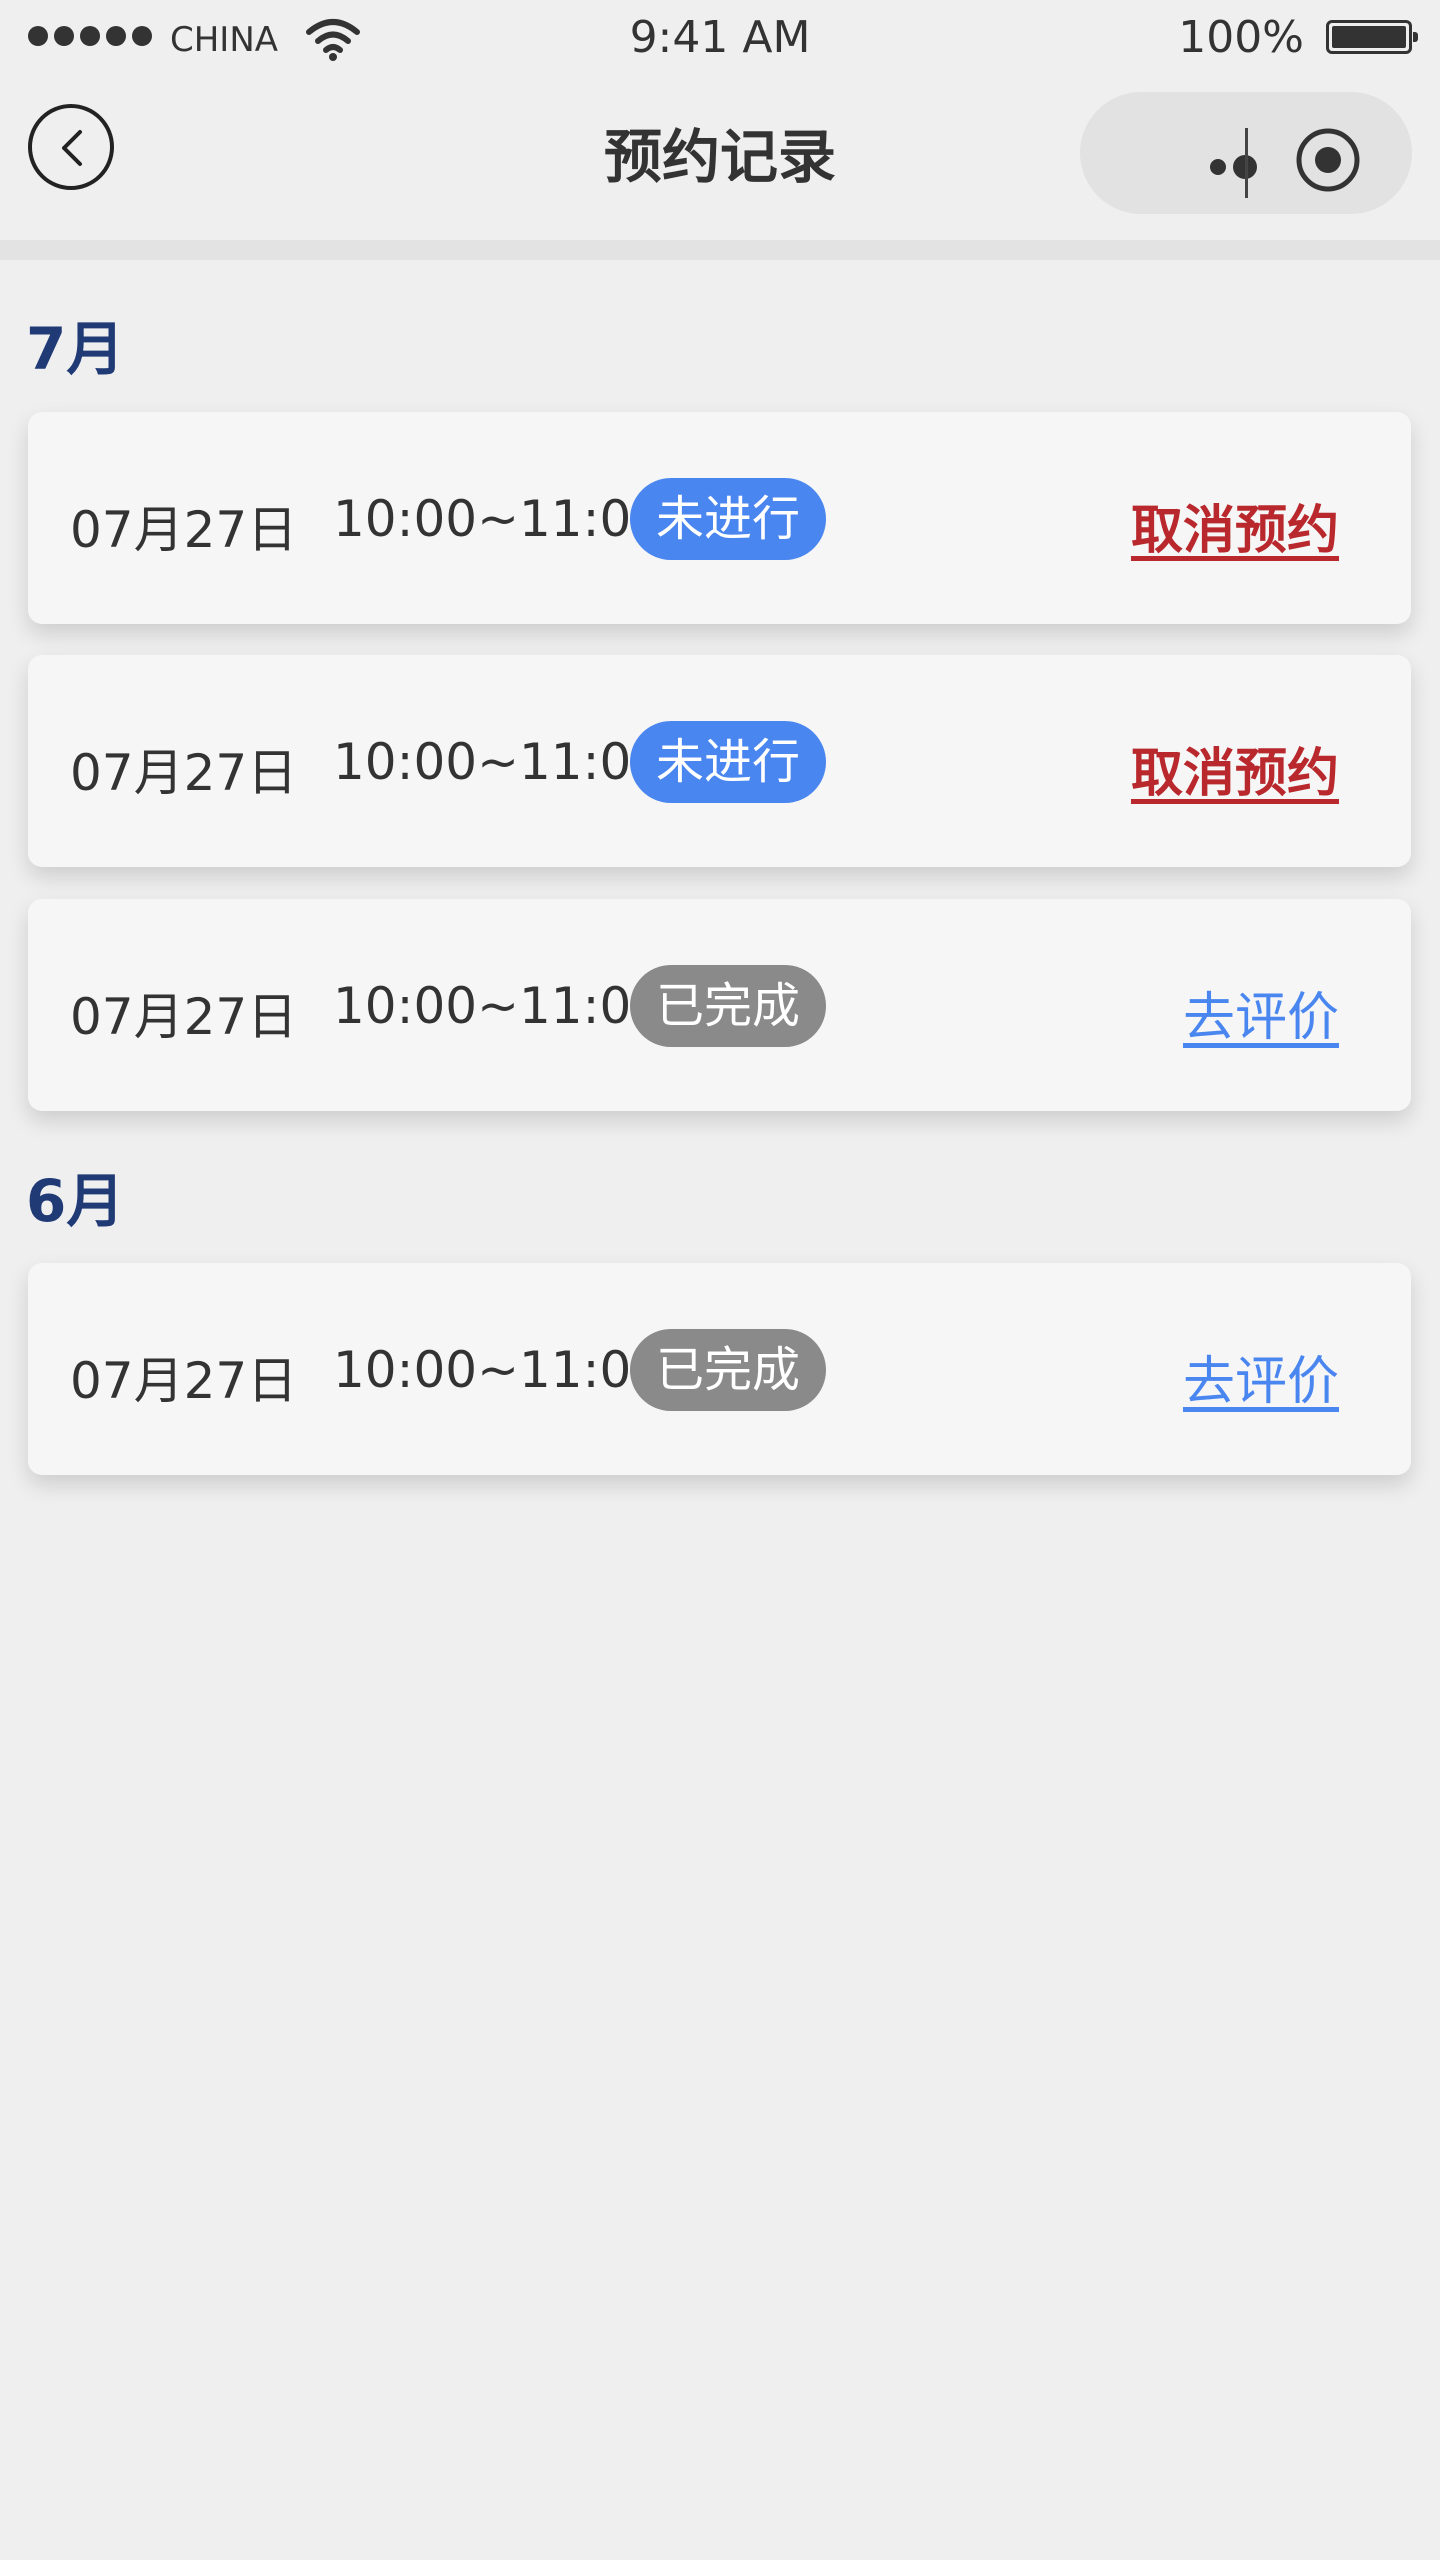 The image size is (1440, 2560). I want to click on nav-bar: 预约记录, so click(720, 159).